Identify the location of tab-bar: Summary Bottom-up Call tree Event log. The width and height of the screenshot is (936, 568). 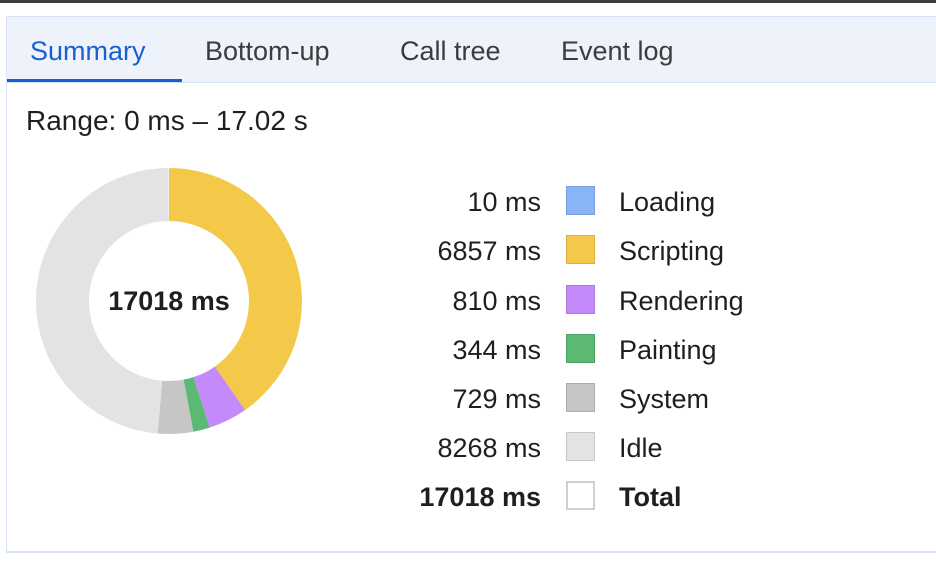
(471, 50).